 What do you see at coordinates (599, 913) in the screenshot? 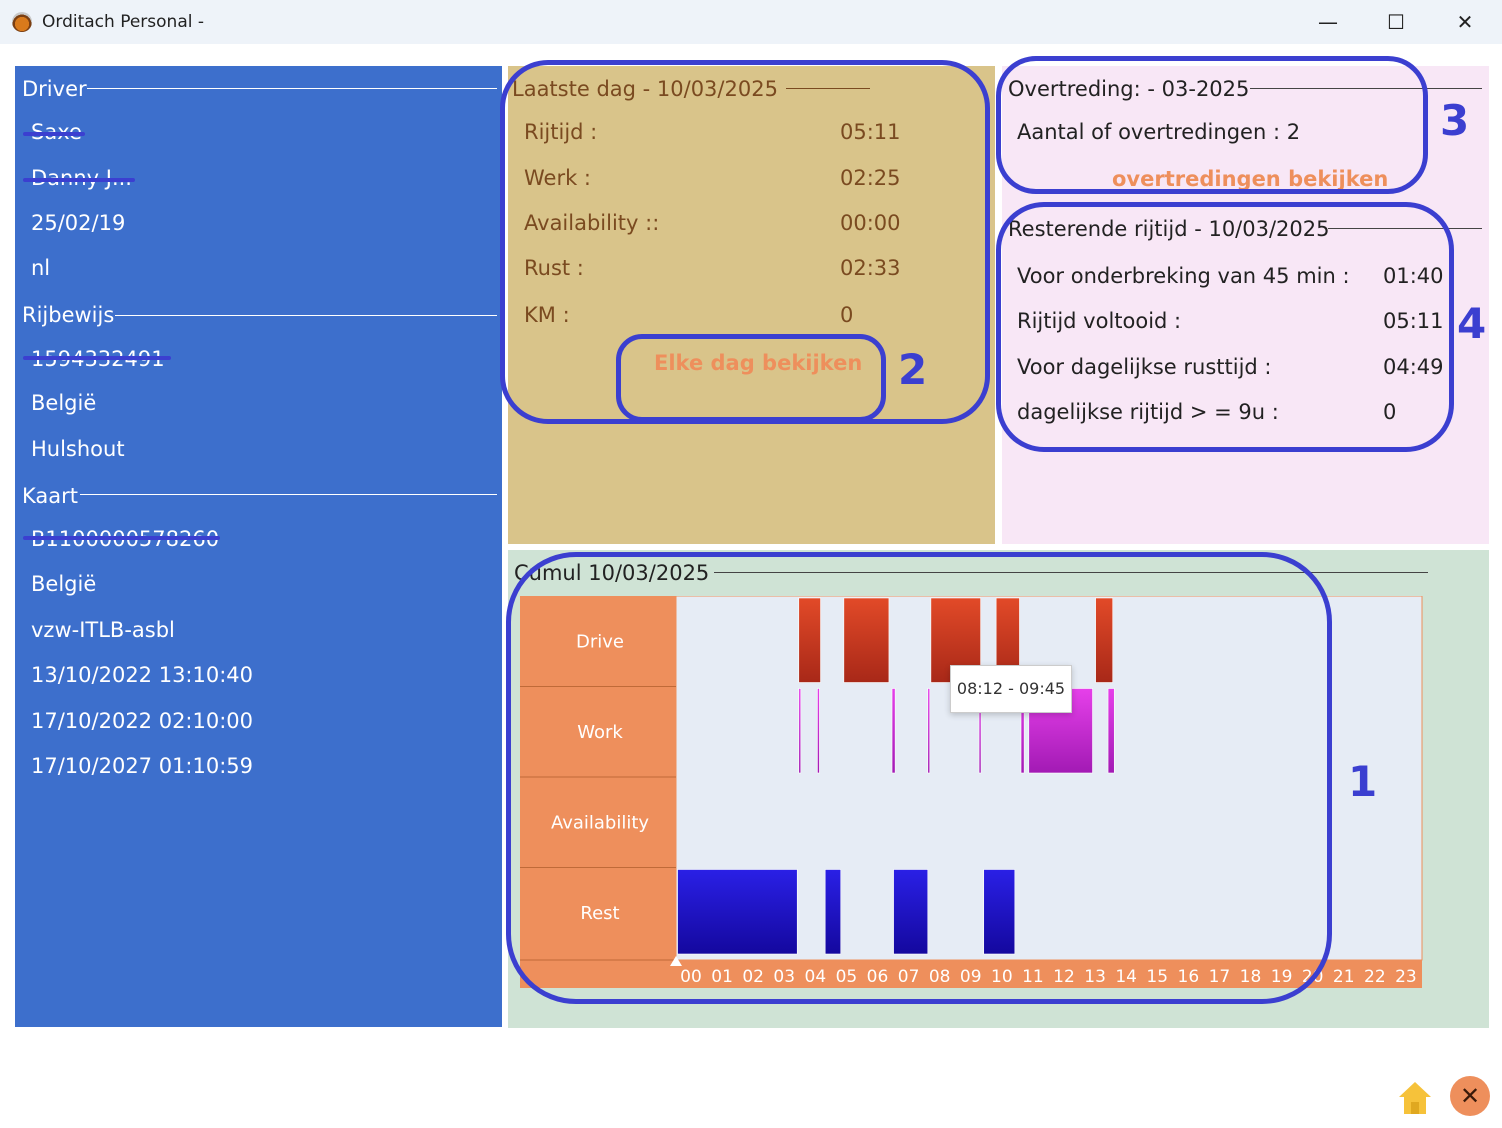
I see `row-label-rest: Rest` at bounding box center [599, 913].